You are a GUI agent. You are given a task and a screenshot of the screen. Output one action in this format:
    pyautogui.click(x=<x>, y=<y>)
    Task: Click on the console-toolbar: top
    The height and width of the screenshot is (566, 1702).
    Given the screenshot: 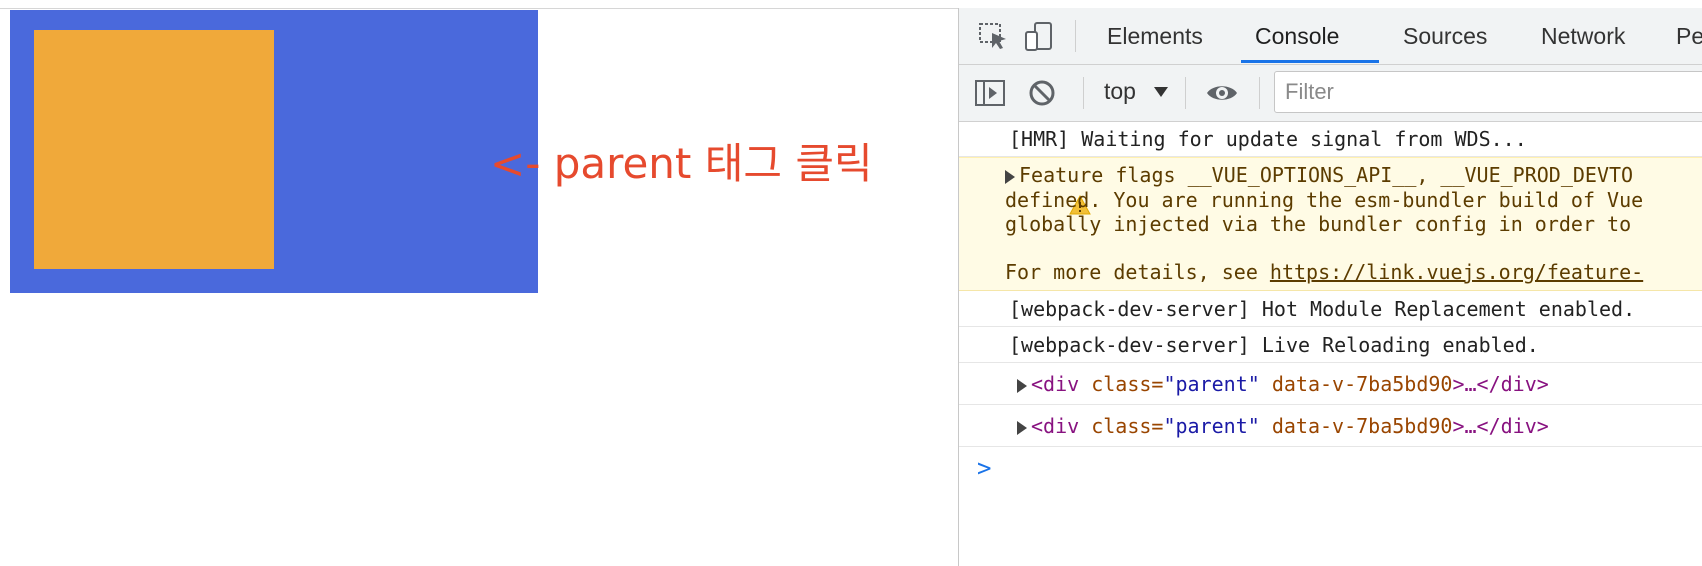 What is the action you would take?
    pyautogui.click(x=1330, y=93)
    